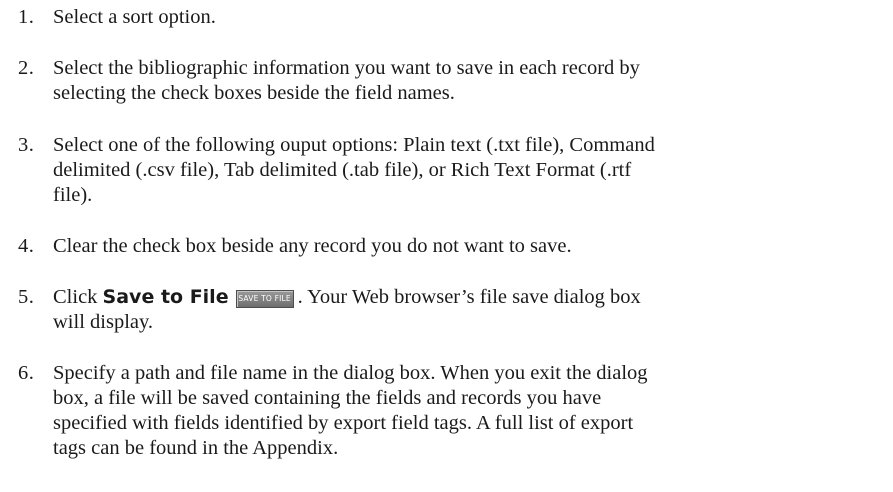 The height and width of the screenshot is (492, 893). I want to click on step-line: will display., so click(103, 322).